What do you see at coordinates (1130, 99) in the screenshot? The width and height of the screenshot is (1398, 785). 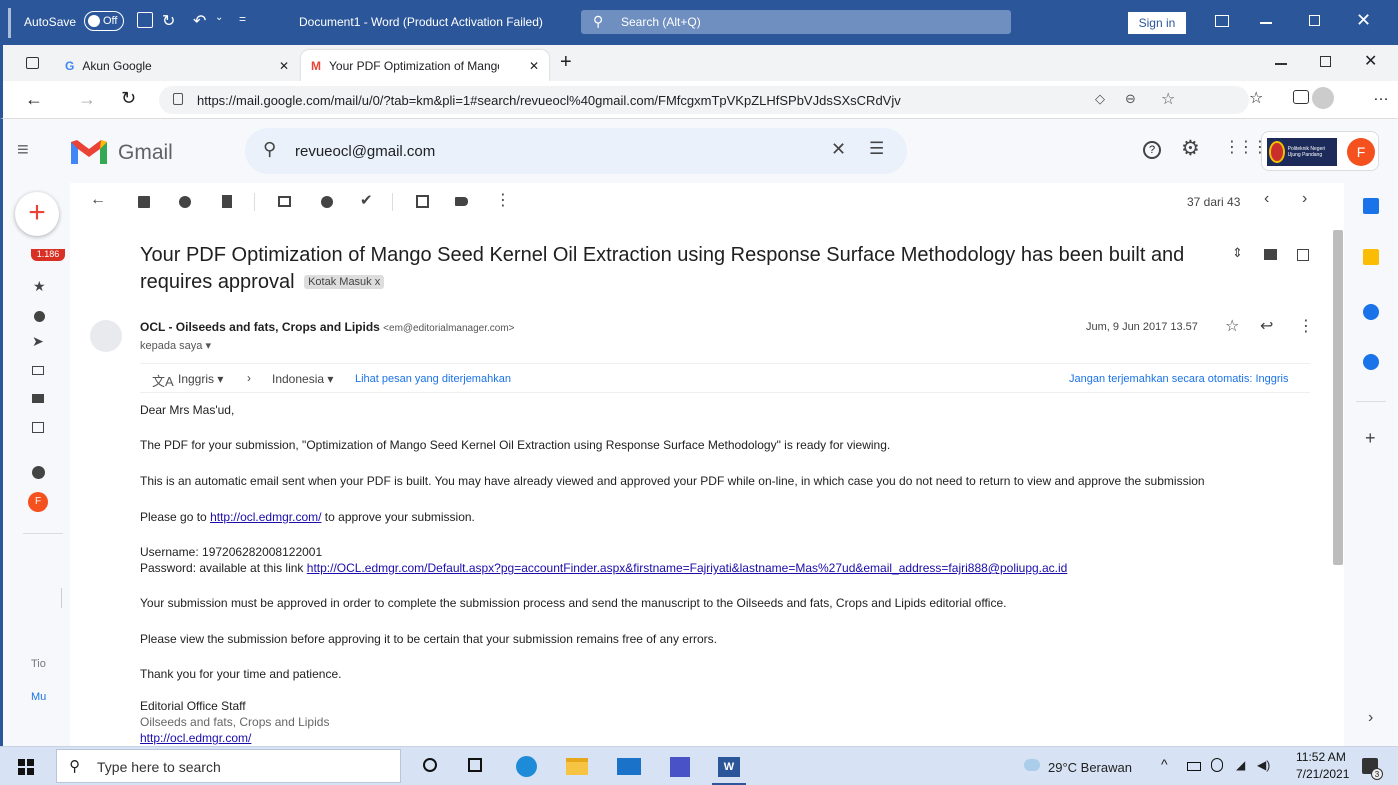 I see `zoom-icon: ⊖` at bounding box center [1130, 99].